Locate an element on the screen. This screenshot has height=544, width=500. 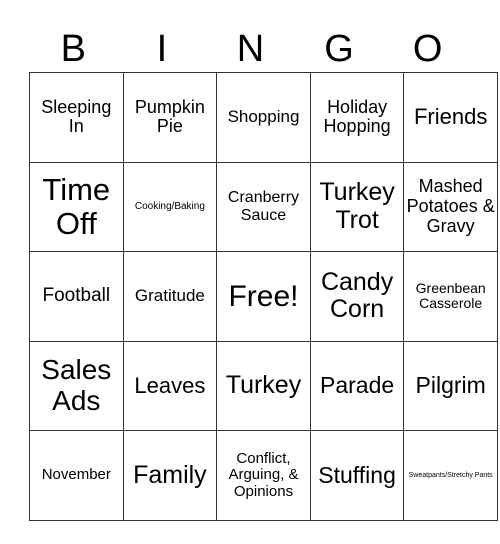
bingo-cell: November is located at coordinates (76, 475).